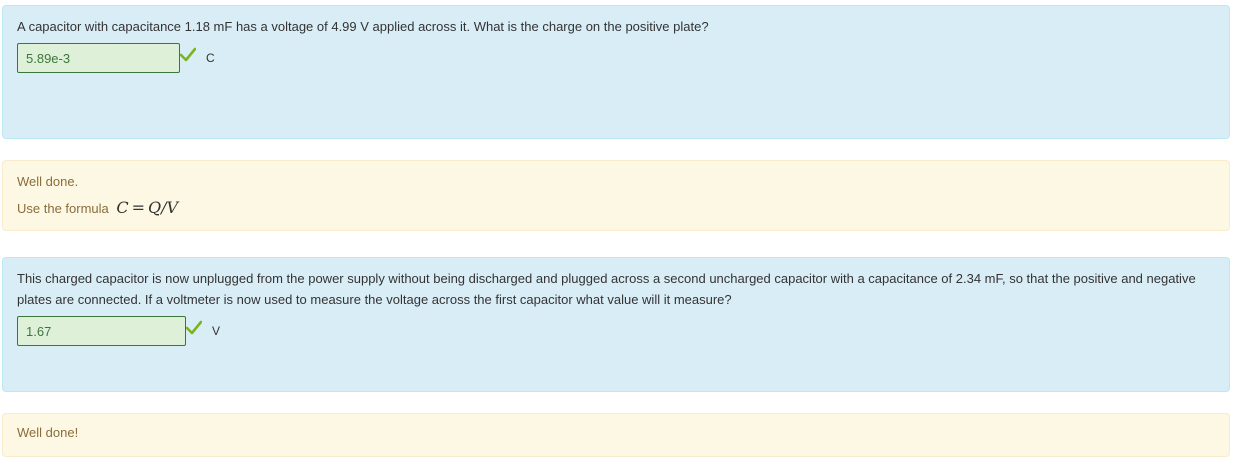  What do you see at coordinates (147, 207) in the screenshot?
I see `formula: C = Q/V` at bounding box center [147, 207].